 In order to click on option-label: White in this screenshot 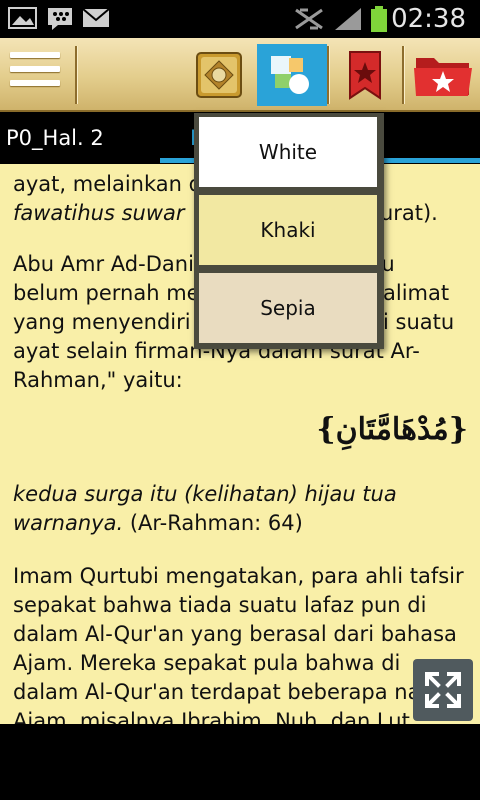, I will do `click(288, 152)`.